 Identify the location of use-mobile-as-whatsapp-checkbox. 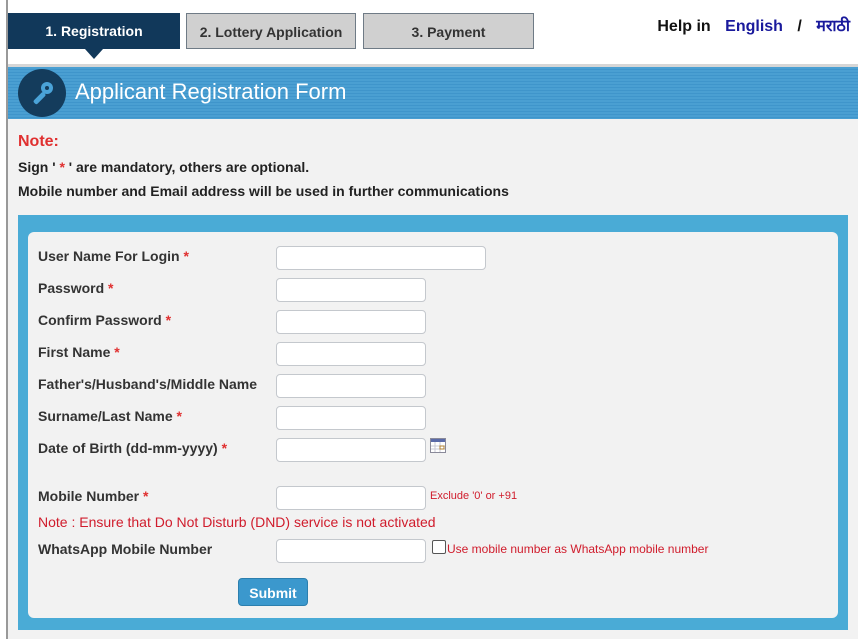
(439, 547).